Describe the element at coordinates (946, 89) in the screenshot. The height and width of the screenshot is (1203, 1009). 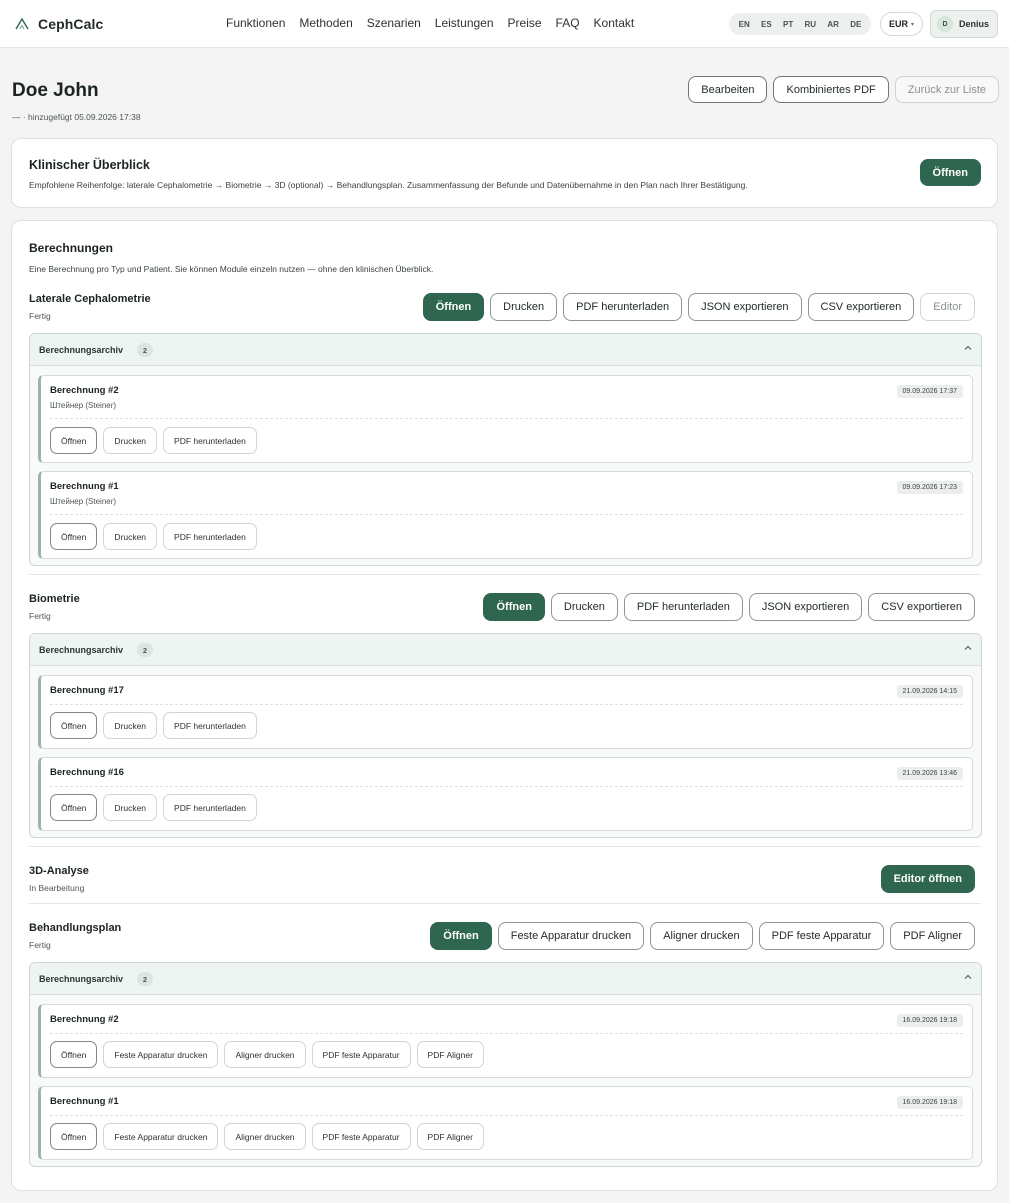
I see `back-to-list-button: Zurück zur Liste` at that location.